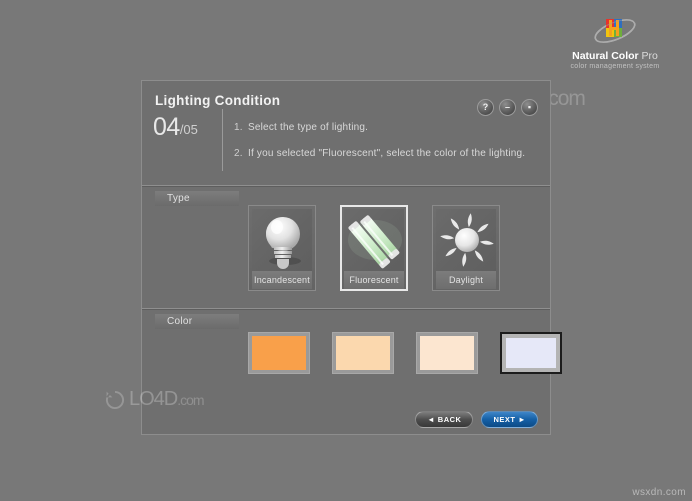 The height and width of the screenshot is (501, 692). What do you see at coordinates (374, 280) in the screenshot?
I see `type-option-label: Fluorescent` at bounding box center [374, 280].